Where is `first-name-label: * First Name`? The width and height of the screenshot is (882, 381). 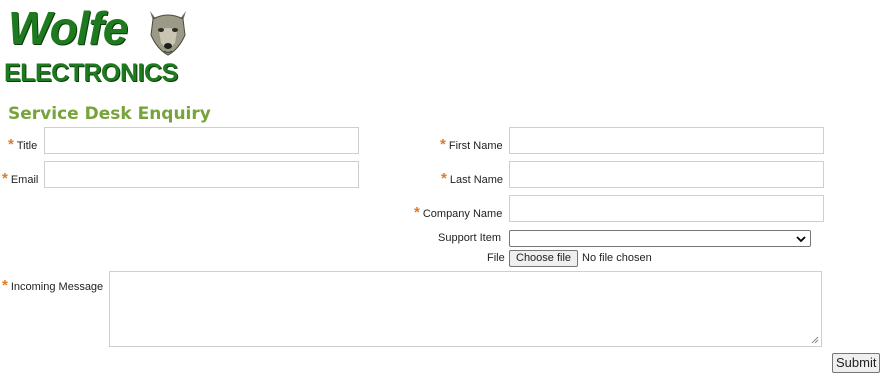
first-name-label: * First Name is located at coordinates (471, 144).